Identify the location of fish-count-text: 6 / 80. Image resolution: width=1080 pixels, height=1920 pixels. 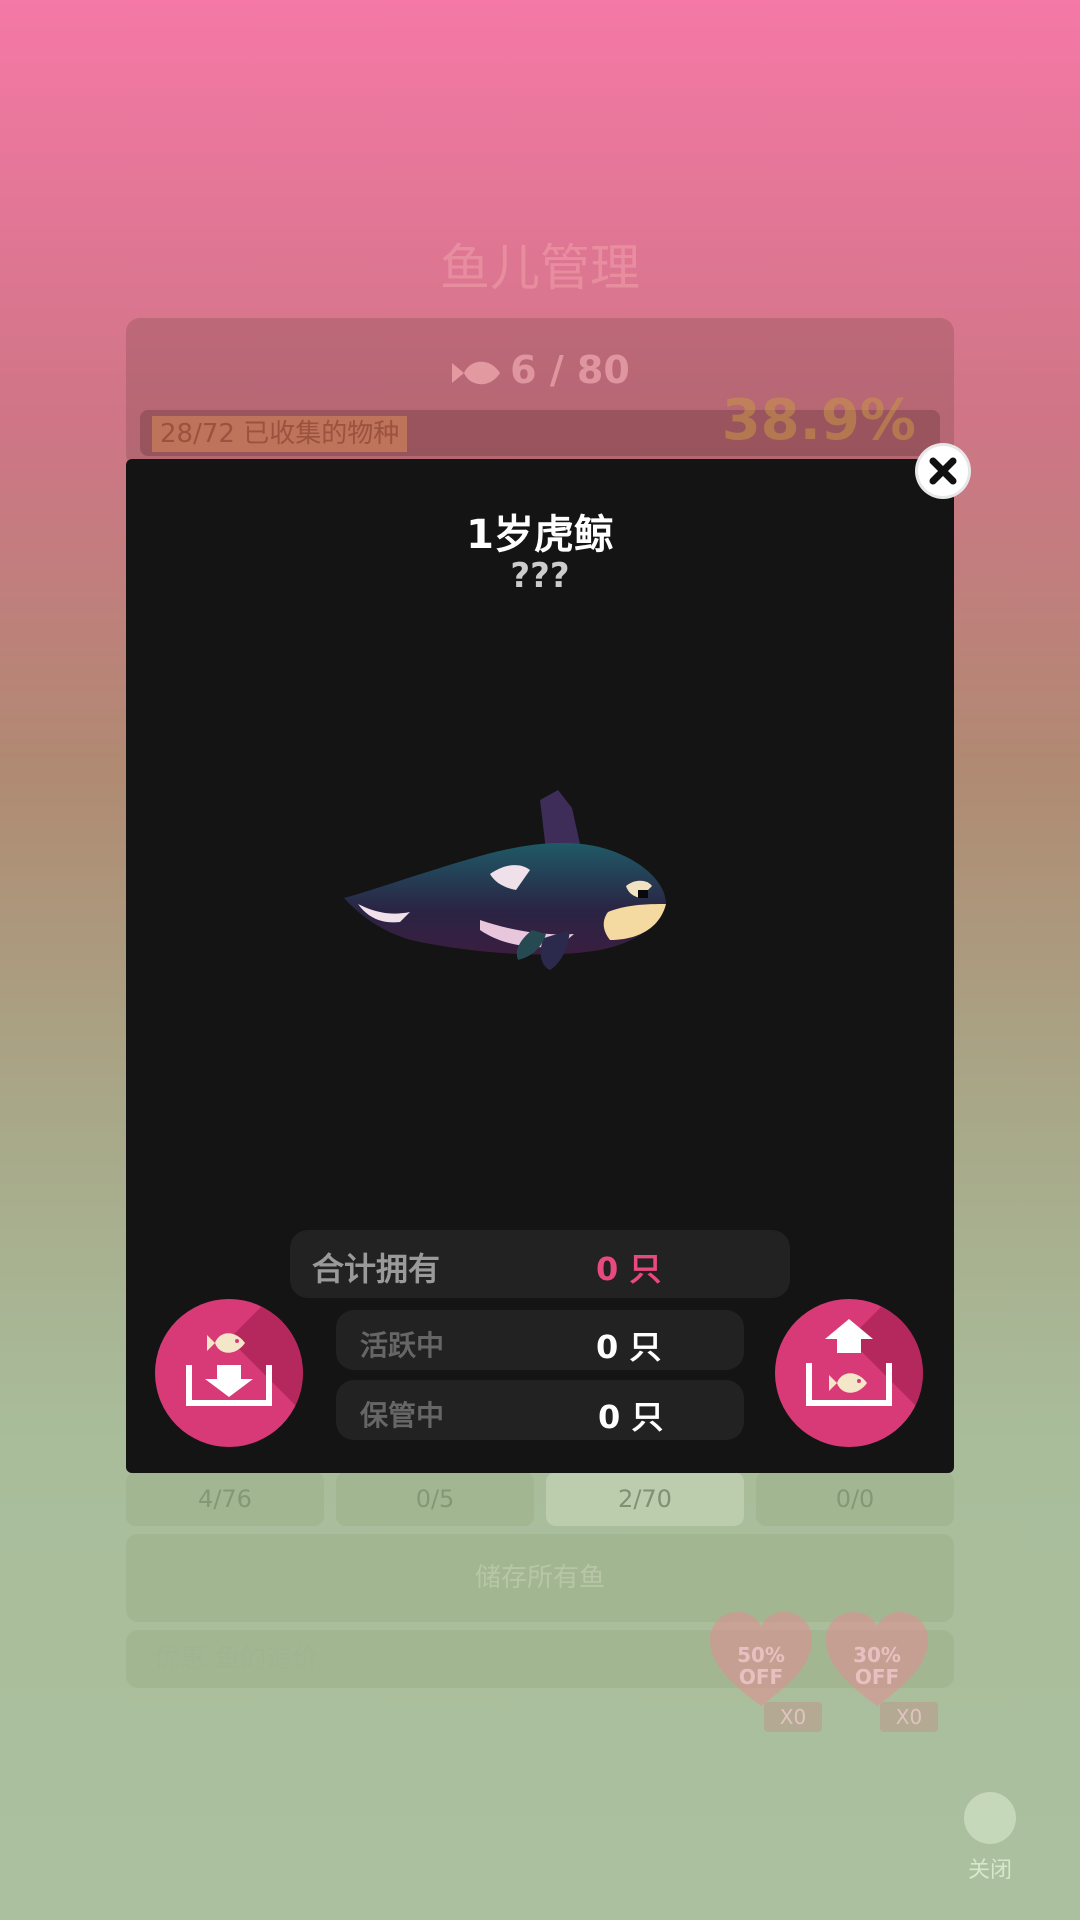
(570, 370).